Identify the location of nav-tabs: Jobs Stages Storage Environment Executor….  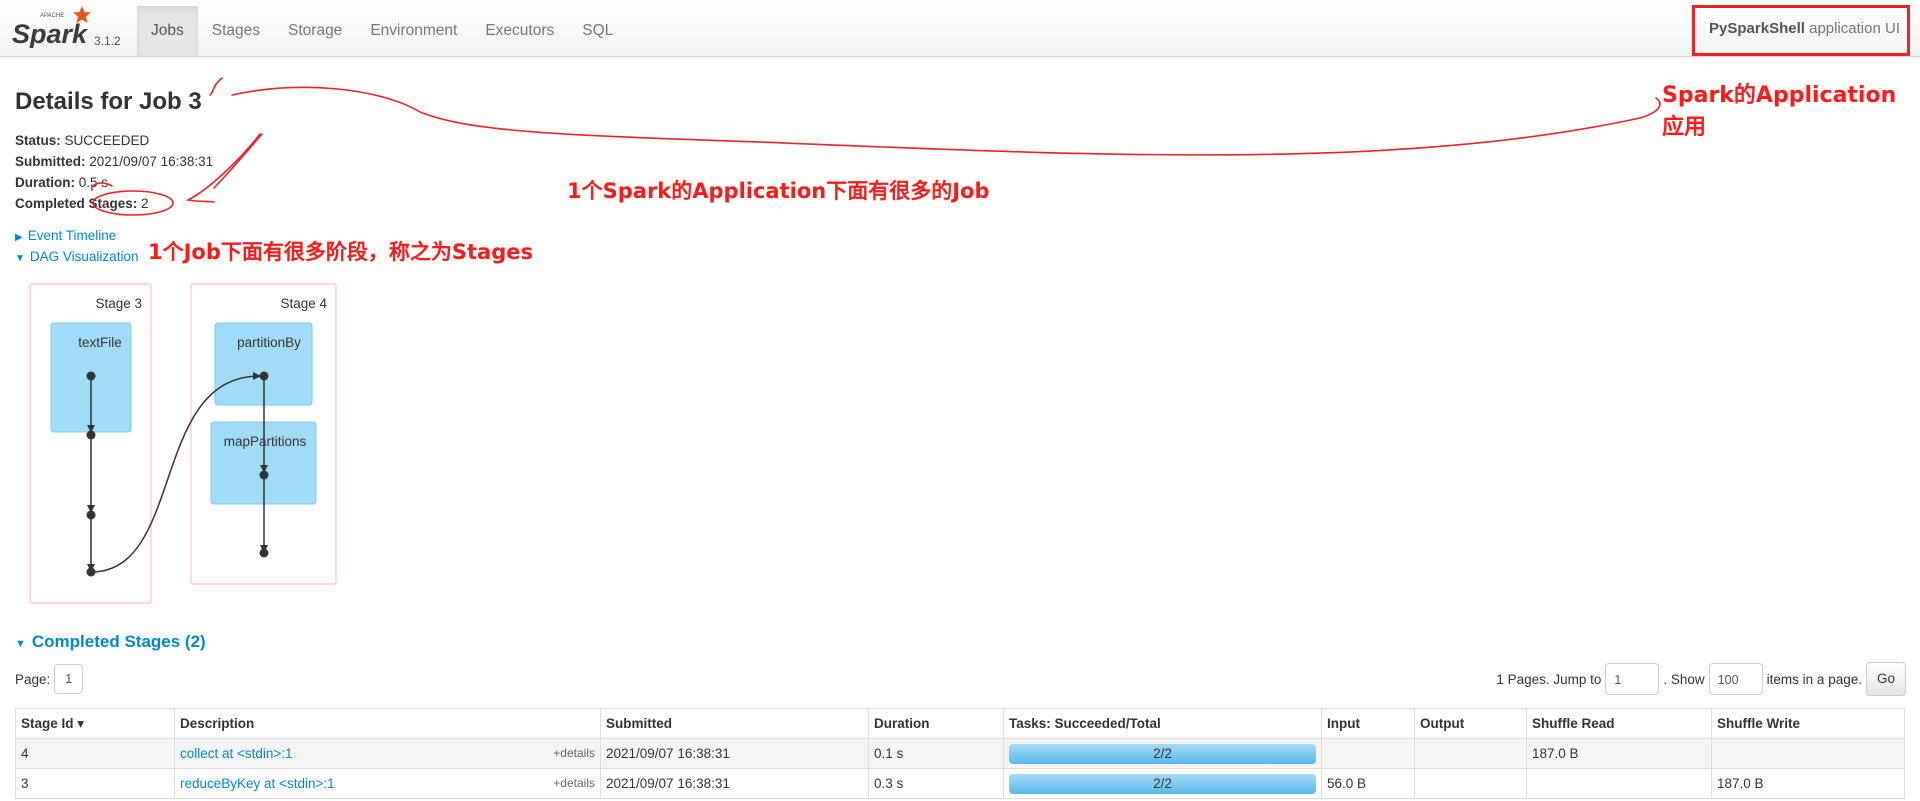
(382, 31).